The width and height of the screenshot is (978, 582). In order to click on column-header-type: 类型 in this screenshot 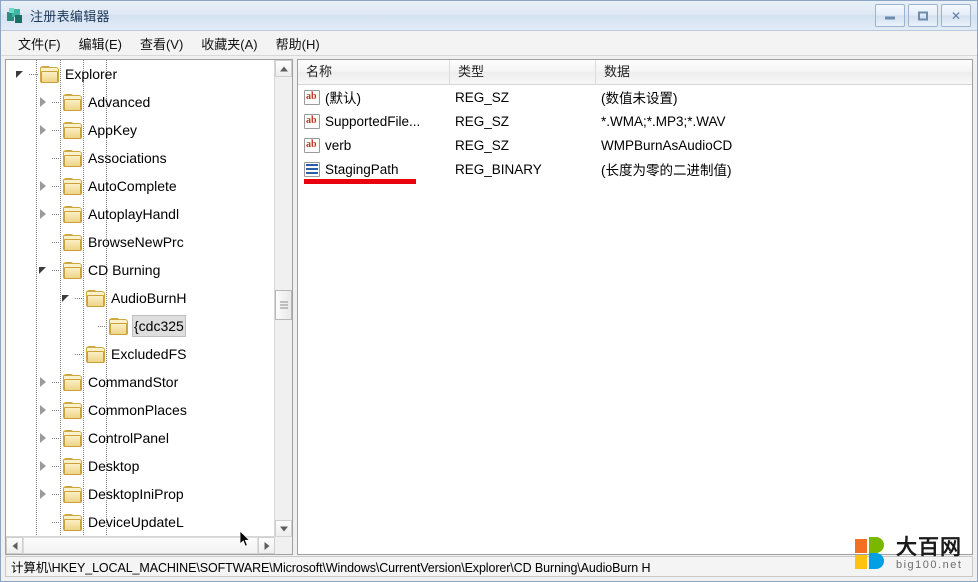, I will do `click(523, 72)`.